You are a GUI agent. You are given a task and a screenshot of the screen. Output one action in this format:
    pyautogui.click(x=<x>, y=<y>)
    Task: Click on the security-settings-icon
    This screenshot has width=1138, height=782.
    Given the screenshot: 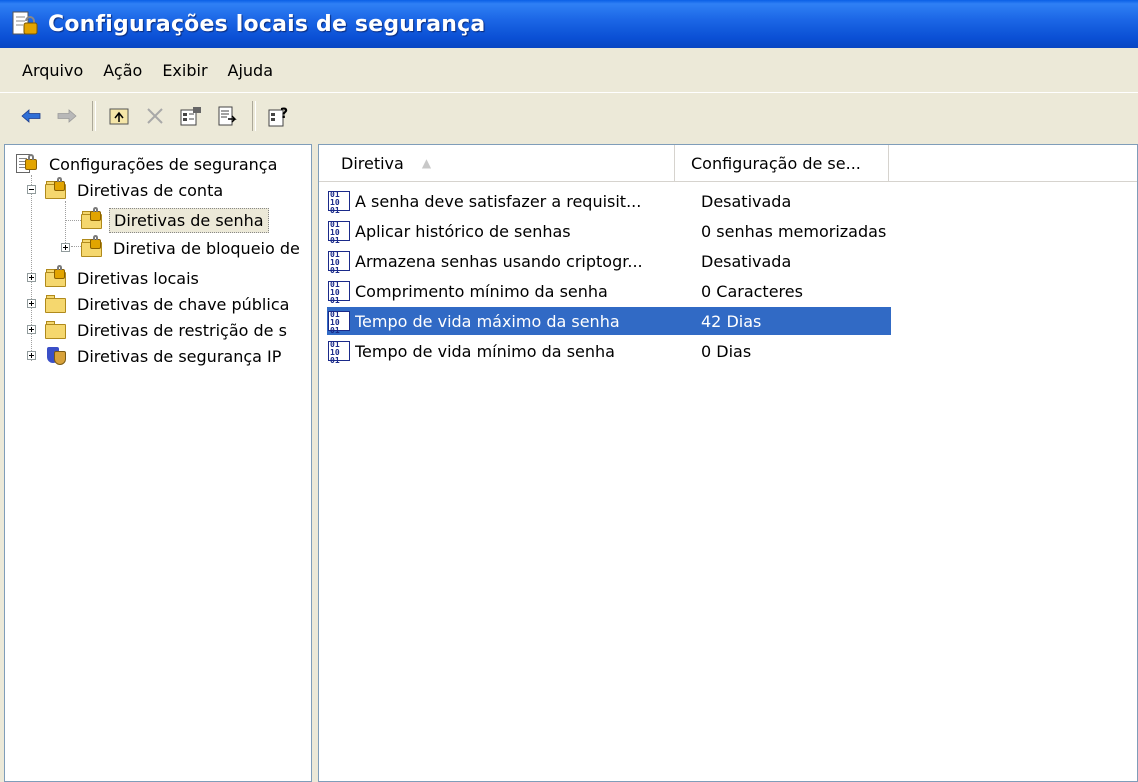 What is the action you would take?
    pyautogui.click(x=27, y=164)
    